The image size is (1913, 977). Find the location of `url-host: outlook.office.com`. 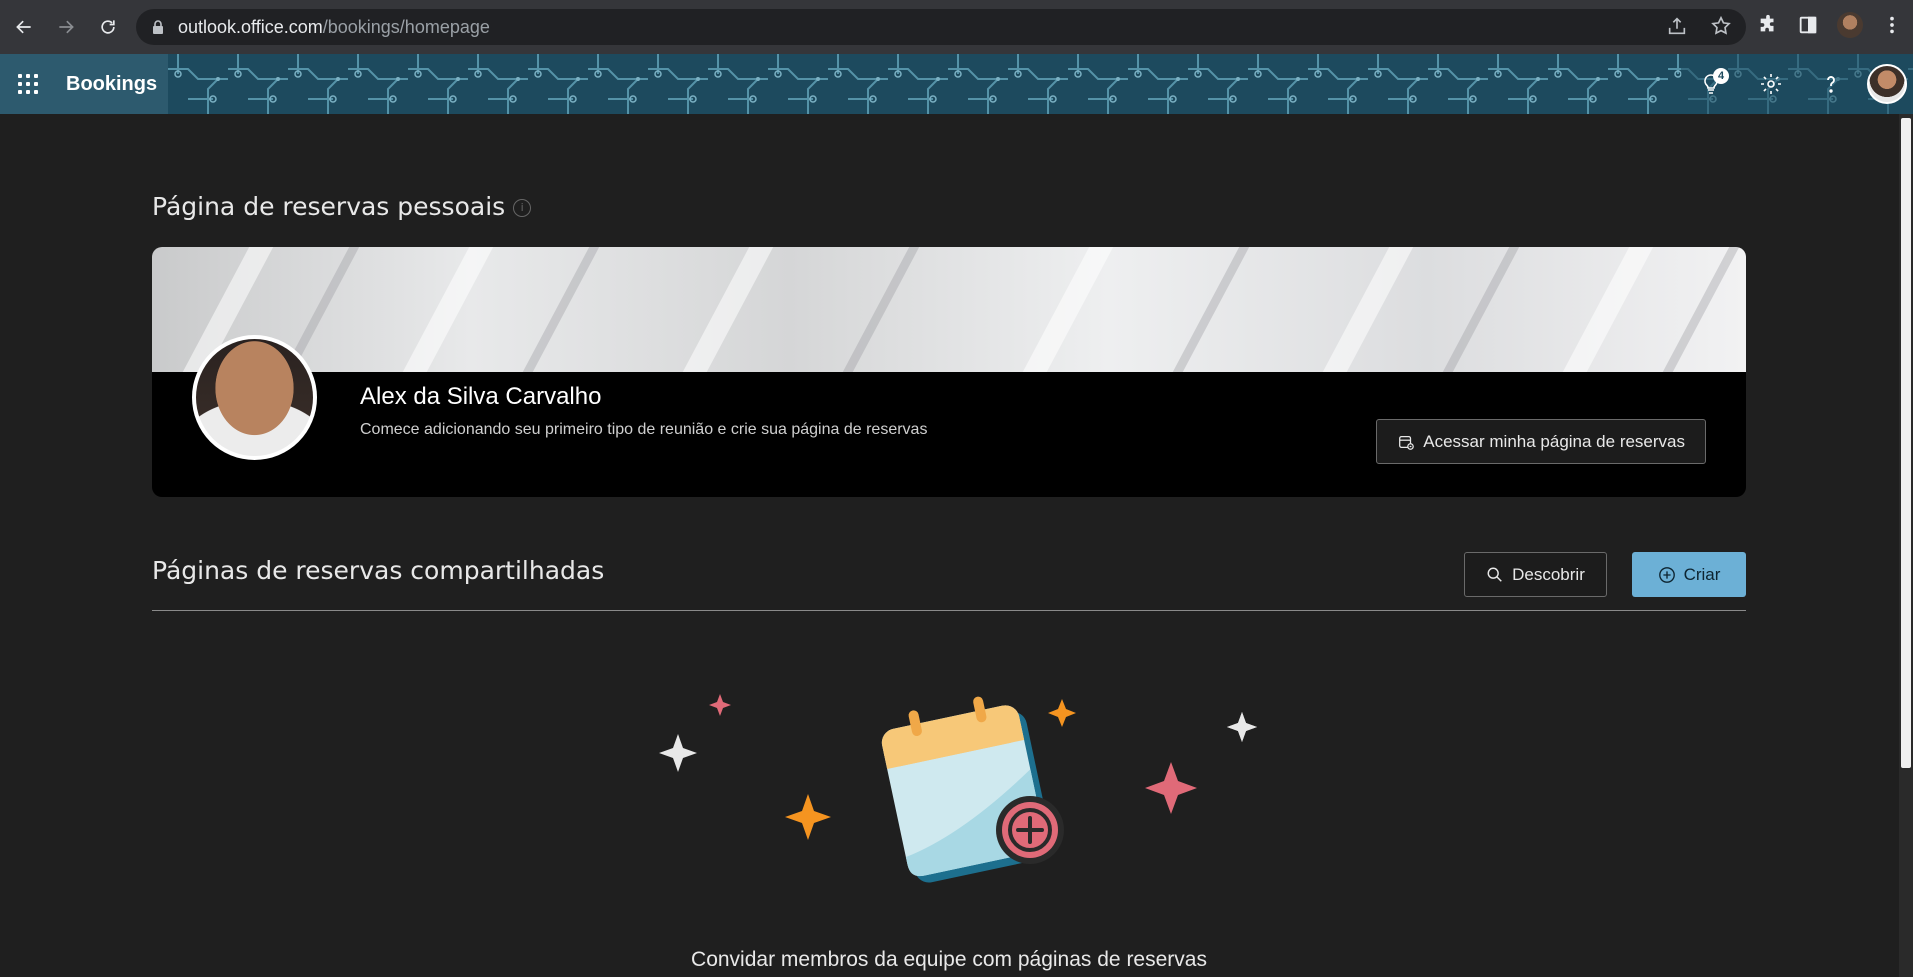

url-host: outlook.office.com is located at coordinates (250, 26).